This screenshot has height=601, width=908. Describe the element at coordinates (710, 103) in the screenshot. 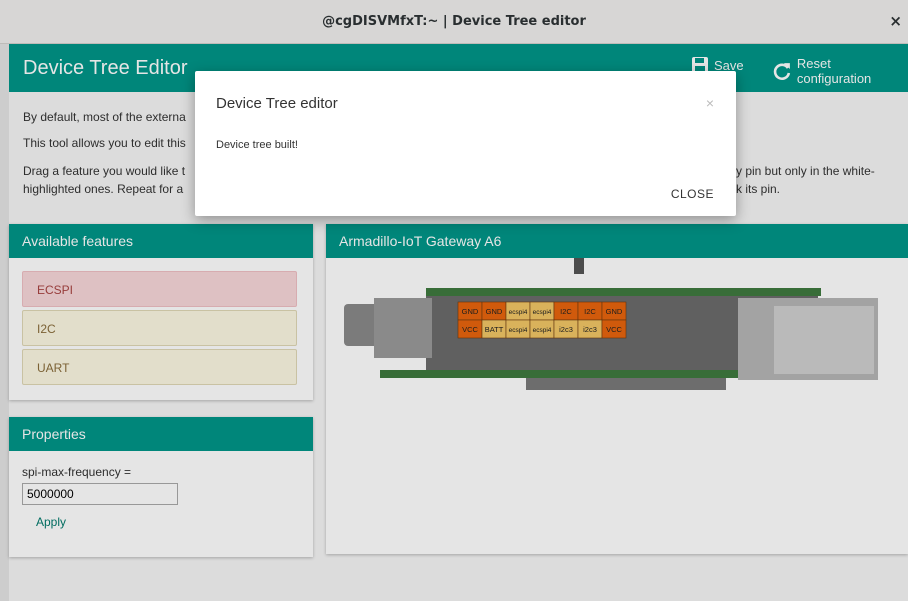

I see `dialog-close-icon: ×` at that location.